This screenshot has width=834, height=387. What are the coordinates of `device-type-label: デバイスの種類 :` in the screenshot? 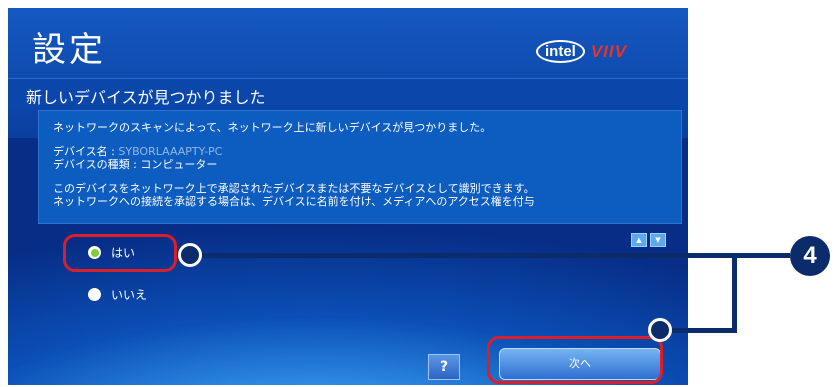 It's located at (95, 164).